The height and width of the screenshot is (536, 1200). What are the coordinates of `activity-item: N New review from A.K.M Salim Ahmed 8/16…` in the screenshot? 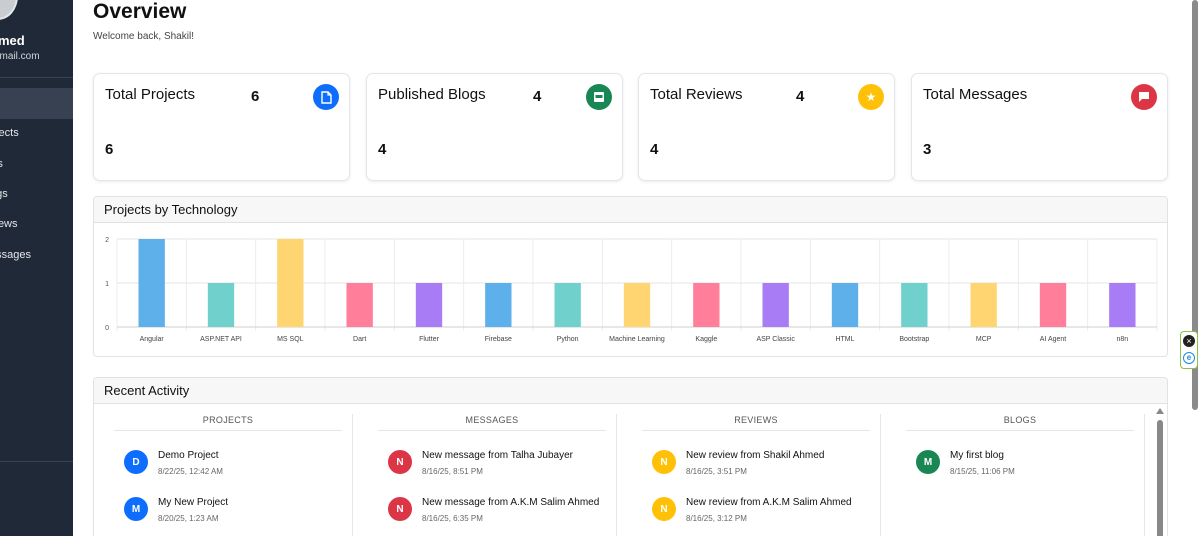 It's located at (767, 515).